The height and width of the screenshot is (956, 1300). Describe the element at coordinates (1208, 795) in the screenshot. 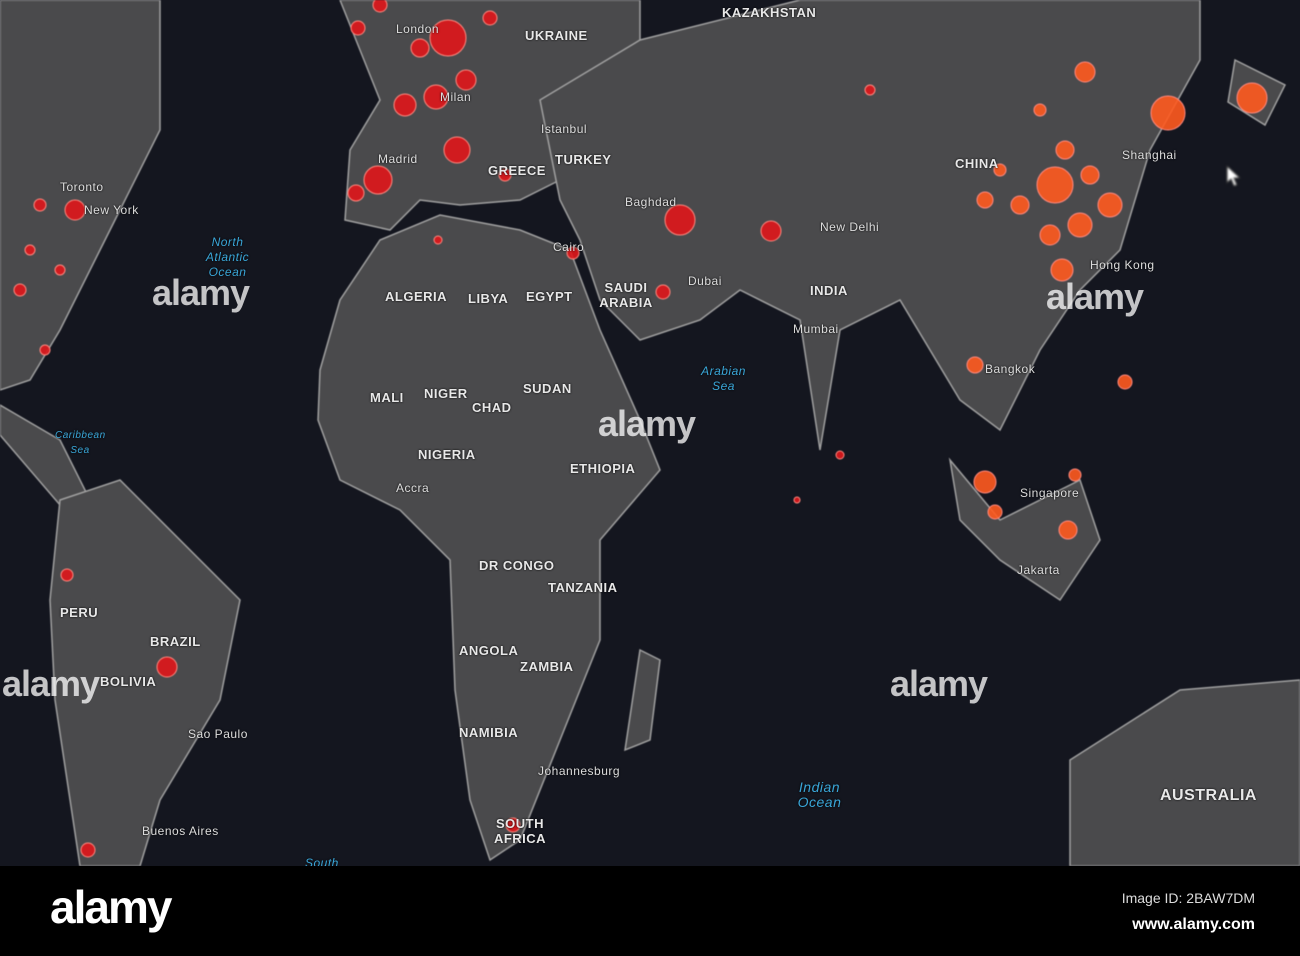

I see `label-australia: AUSTRALIA` at that location.